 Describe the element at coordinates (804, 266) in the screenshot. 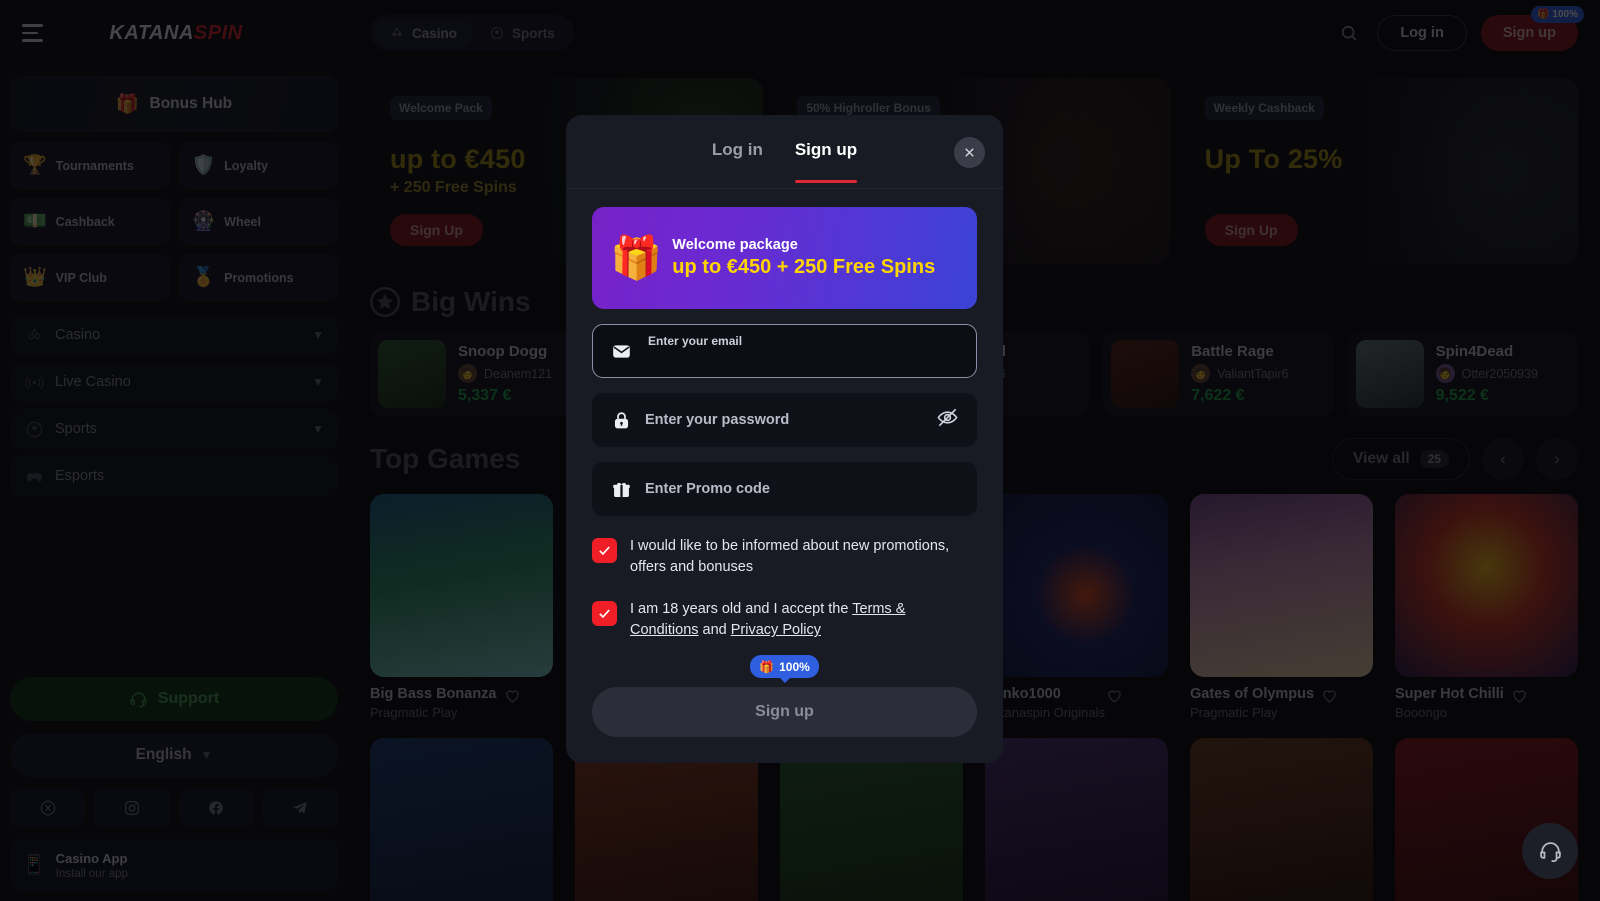

I see `welcome-package-headline: up to €450 + 250 Free Spins` at that location.